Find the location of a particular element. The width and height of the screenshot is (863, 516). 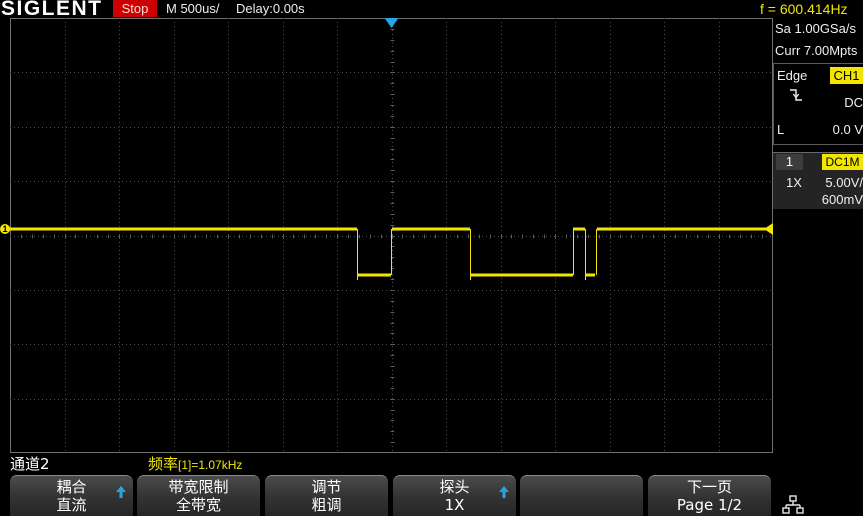

channel-marker-label: 1 is located at coordinates (4, 229).